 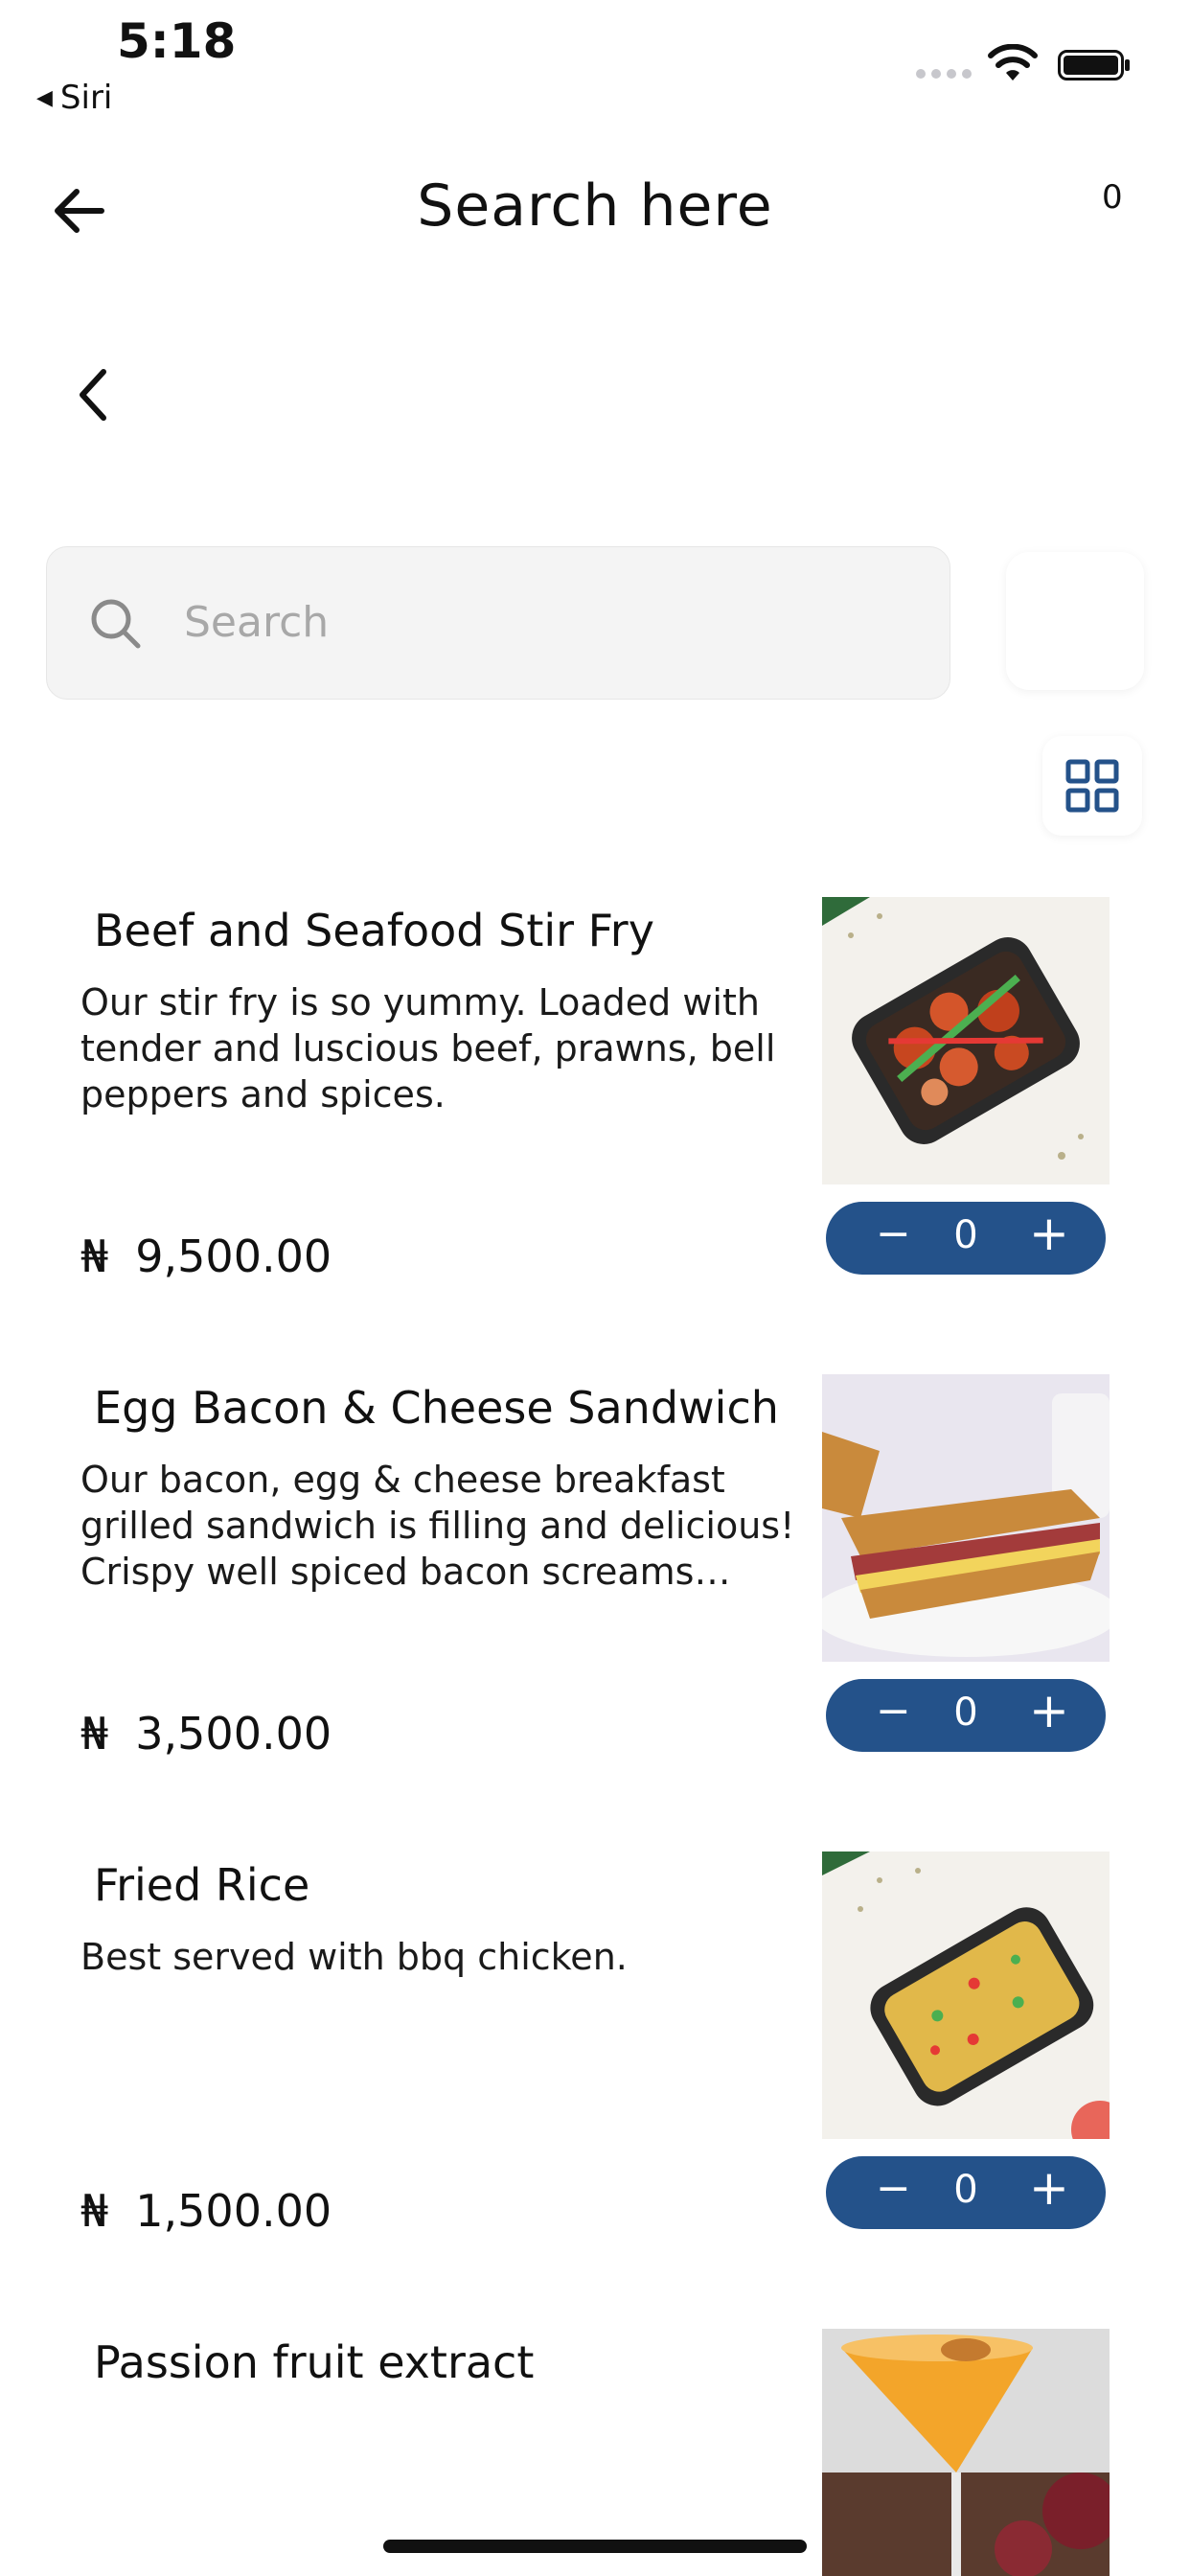 What do you see at coordinates (966, 1040) in the screenshot?
I see `product-image-stir-fry` at bounding box center [966, 1040].